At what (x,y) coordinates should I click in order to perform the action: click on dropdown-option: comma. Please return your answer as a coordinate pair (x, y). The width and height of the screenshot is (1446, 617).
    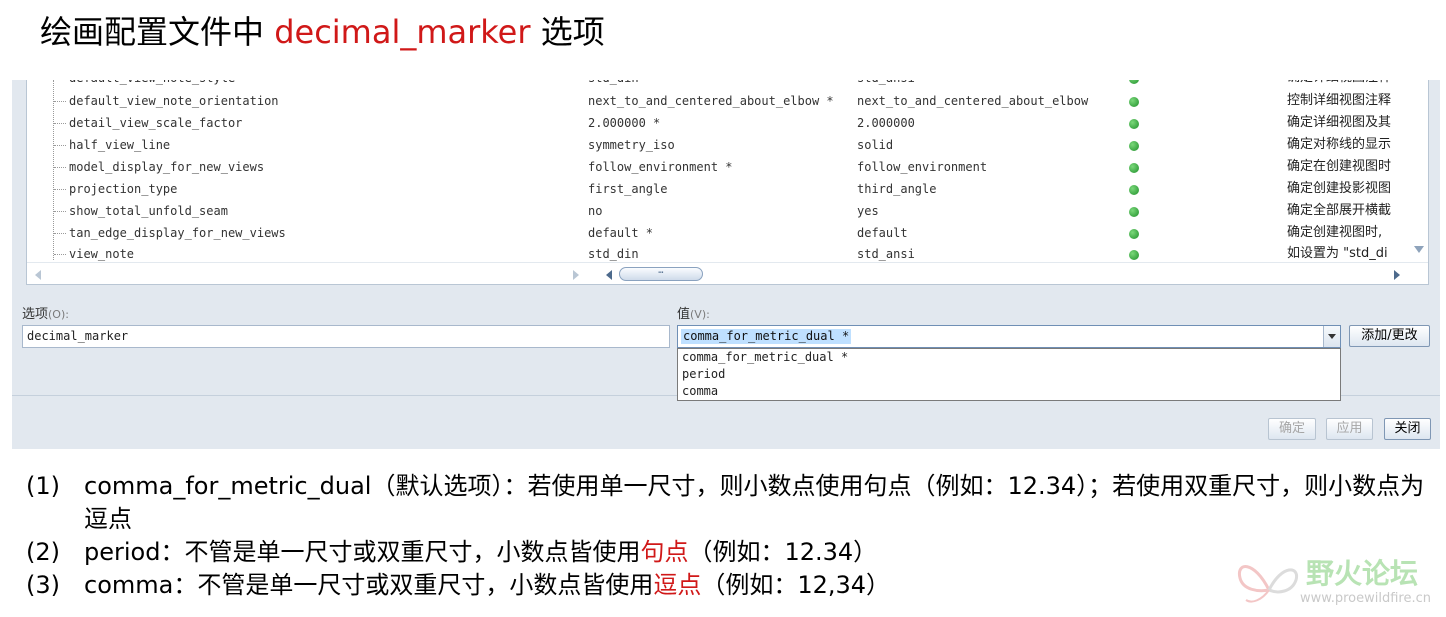
    Looking at the image, I should click on (1009, 391).